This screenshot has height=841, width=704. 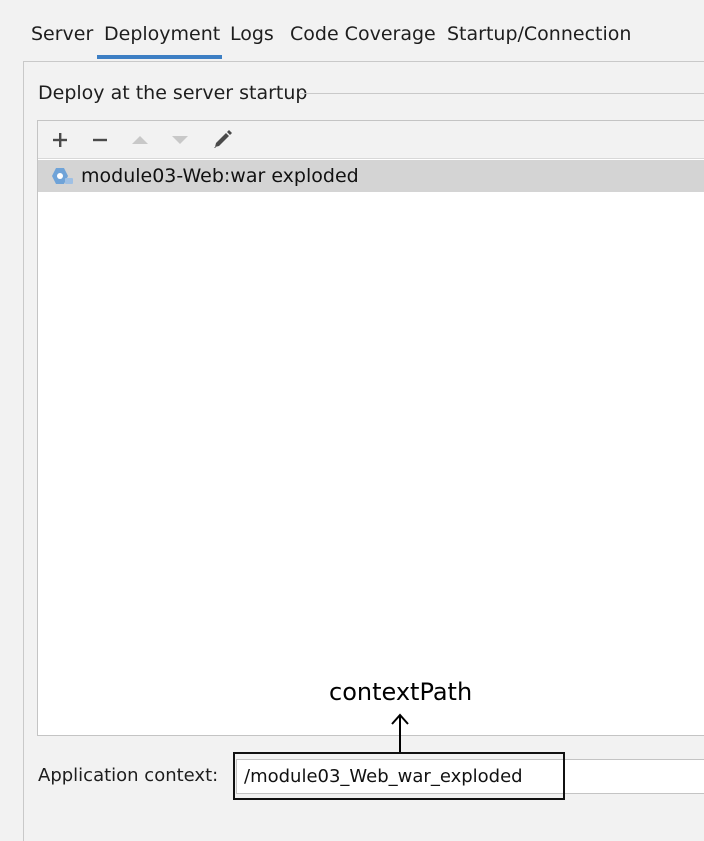 I want to click on tab-code-coverage: Code Coverage, so click(x=363, y=34).